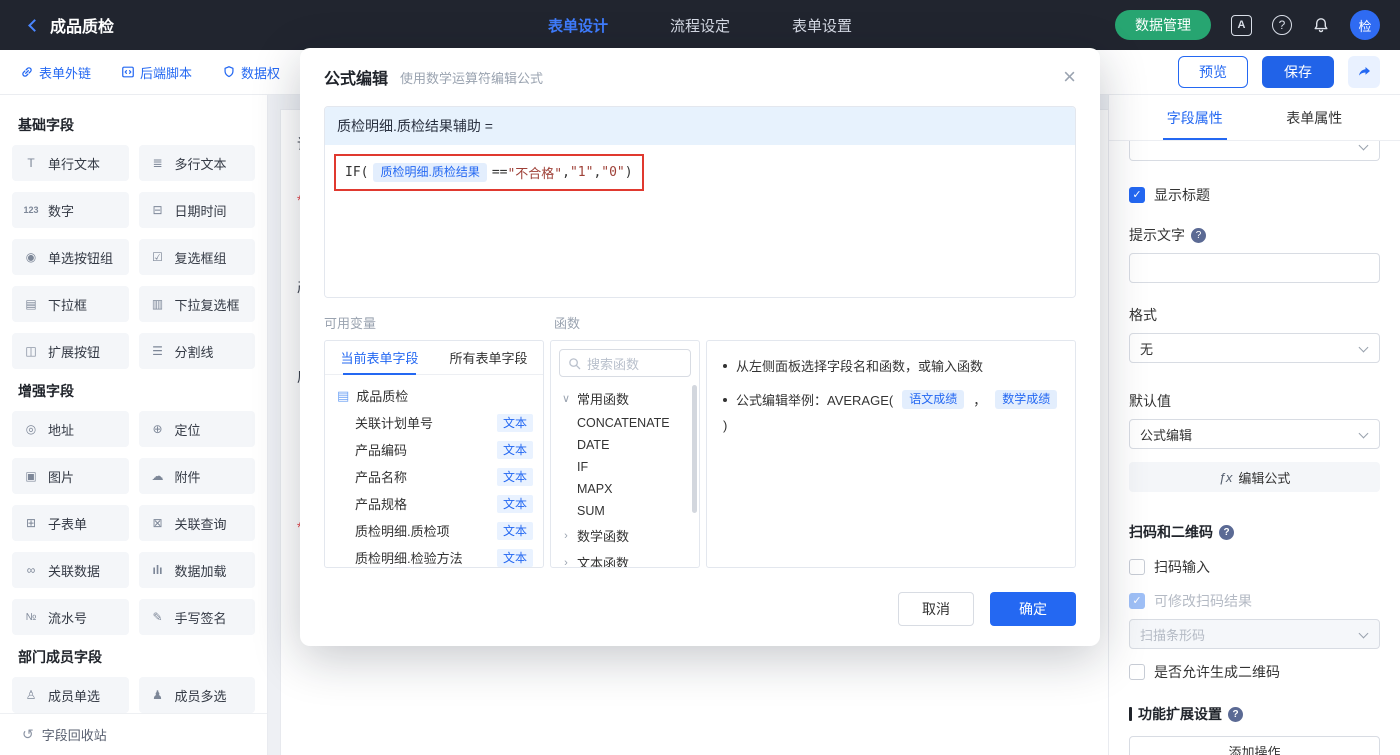 This screenshot has width=1400, height=755. What do you see at coordinates (70, 523) in the screenshot?
I see `field-button-subform: ⊞ 子表单` at bounding box center [70, 523].